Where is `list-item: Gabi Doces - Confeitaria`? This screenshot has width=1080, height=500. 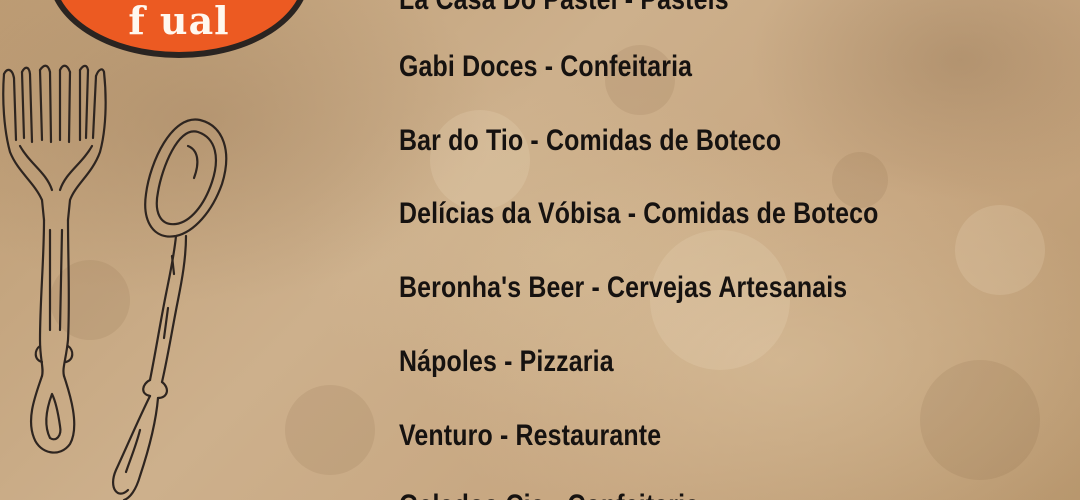 list-item: Gabi Doces - Confeitaria is located at coordinates (546, 66).